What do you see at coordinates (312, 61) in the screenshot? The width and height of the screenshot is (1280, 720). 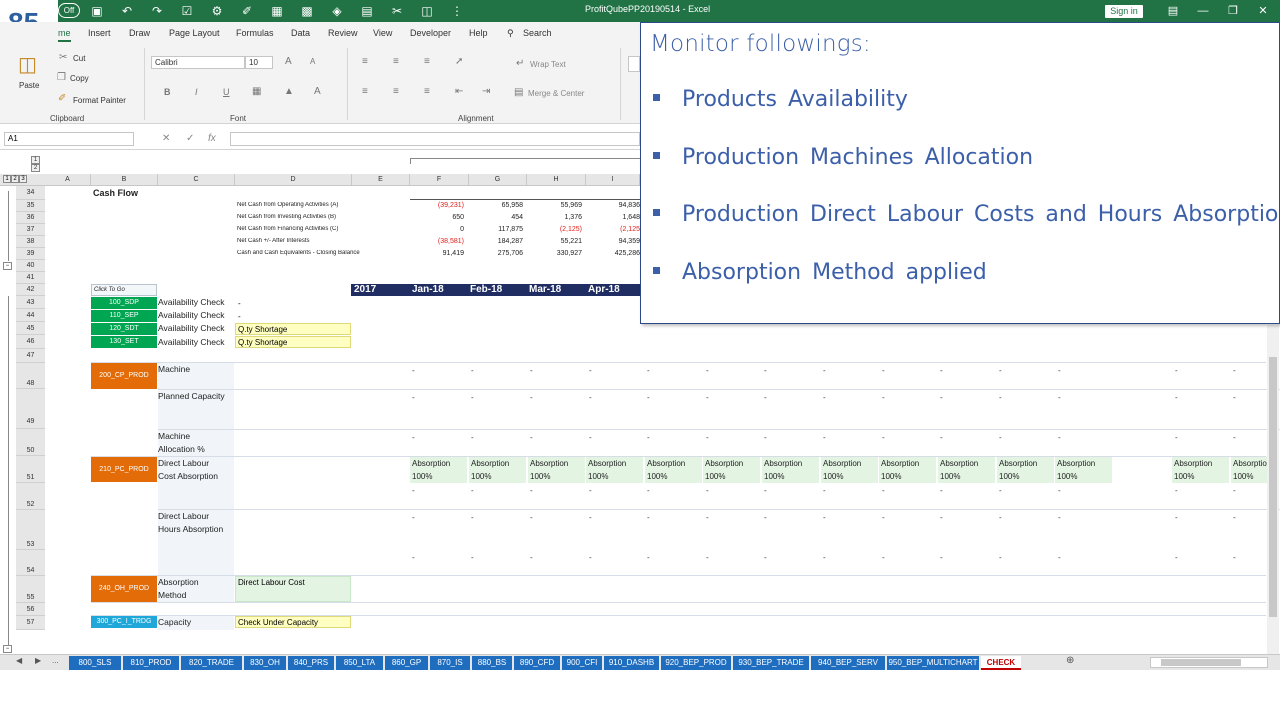 I see `decrease-font-icon: A` at bounding box center [312, 61].